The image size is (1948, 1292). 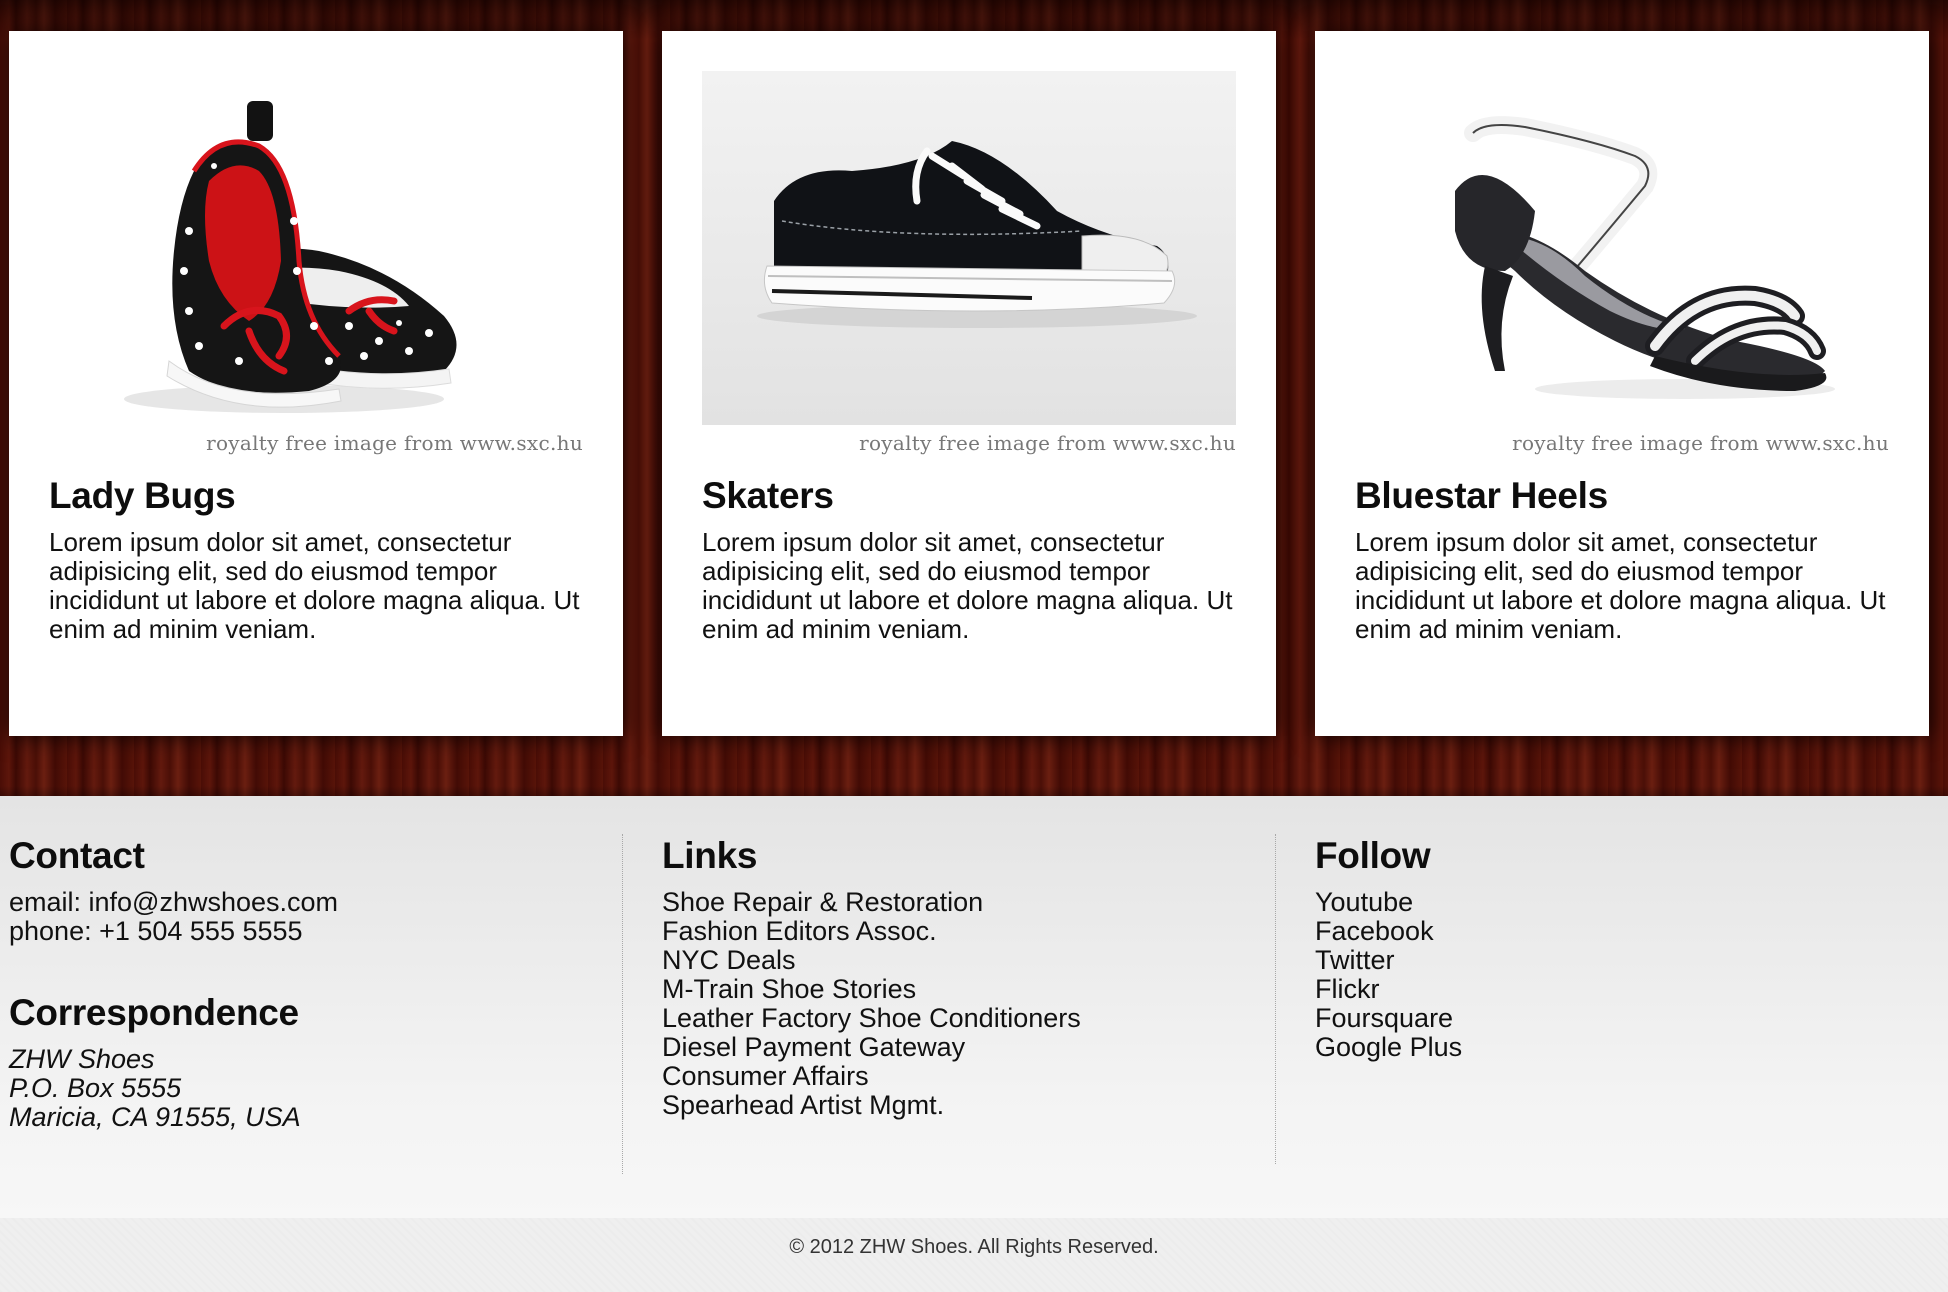 I want to click on address-line: Maricia, CA 91555, USA, so click(x=155, y=1117).